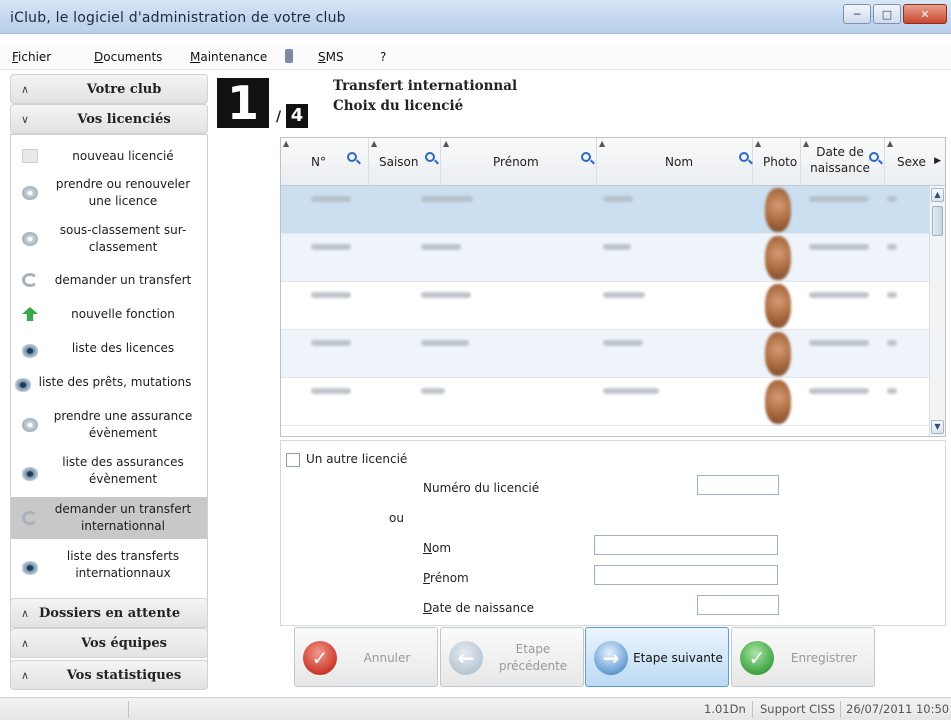 The height and width of the screenshot is (720, 951). What do you see at coordinates (937, 161) in the screenshot?
I see `scroll-right-icon: ▶` at bounding box center [937, 161].